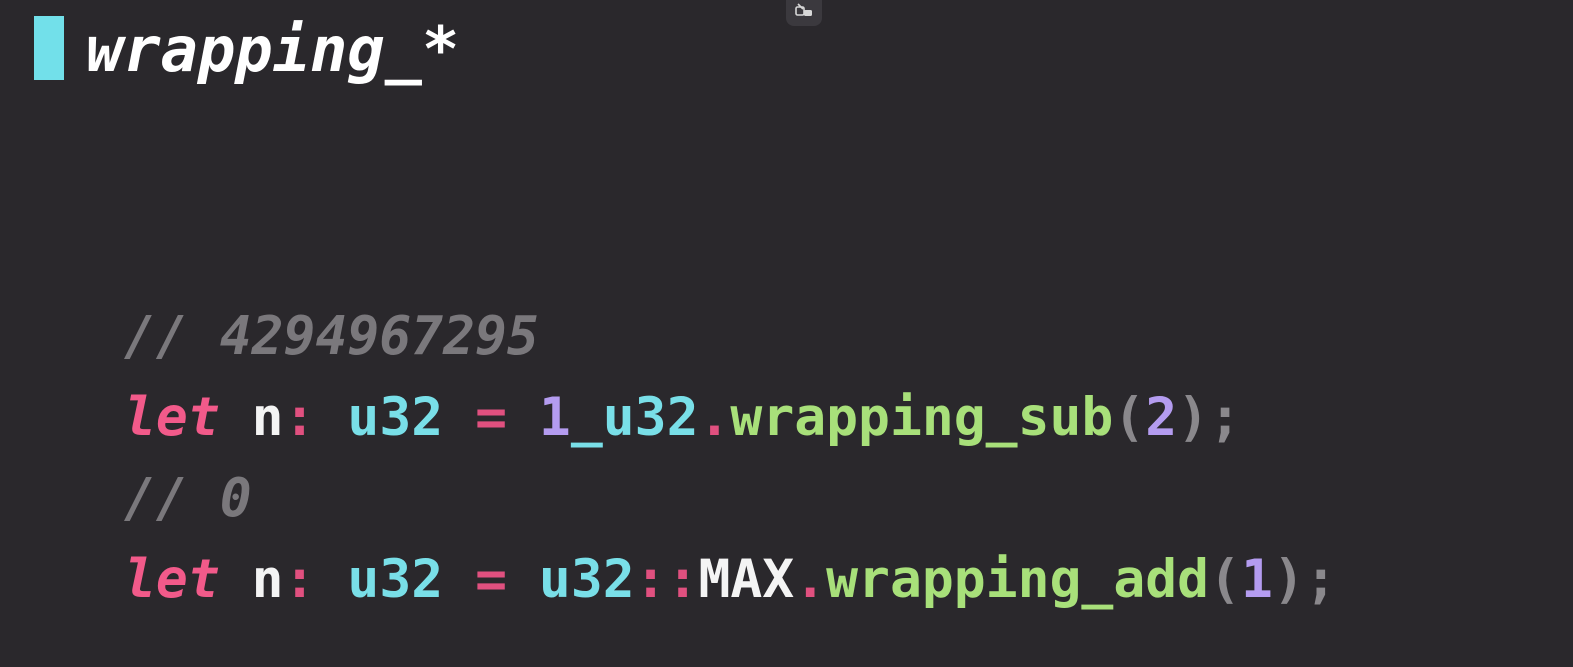  I want to click on method-wrapping-sub: wrapping_sub, so click(922, 417).